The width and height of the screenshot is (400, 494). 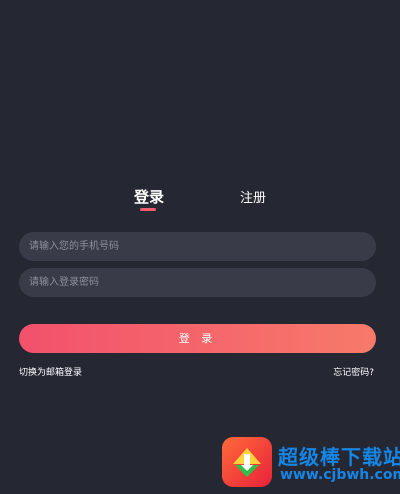 I want to click on password-input, so click(x=197, y=282).